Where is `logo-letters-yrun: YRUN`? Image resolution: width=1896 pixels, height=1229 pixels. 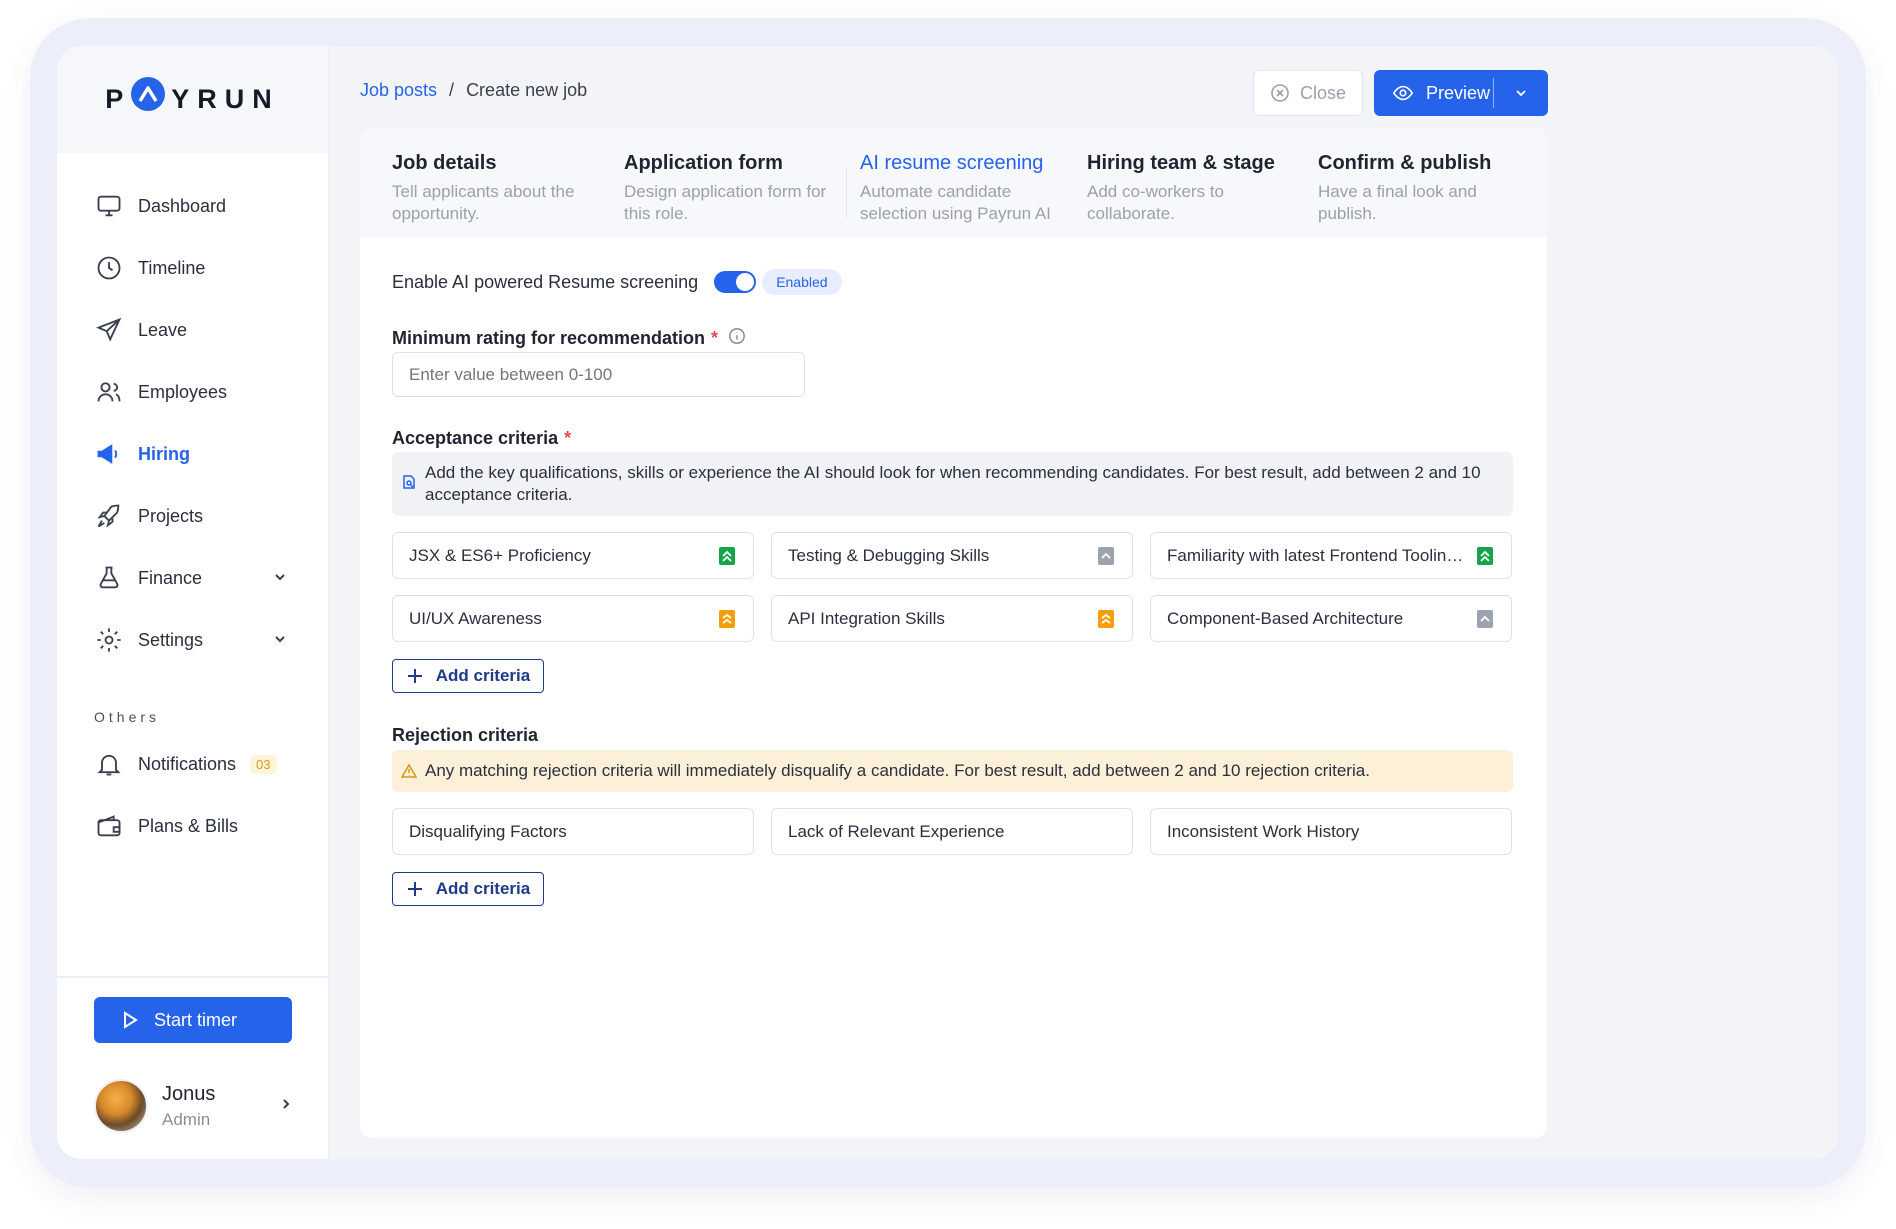 logo-letters-yrun: YRUN is located at coordinates (225, 99).